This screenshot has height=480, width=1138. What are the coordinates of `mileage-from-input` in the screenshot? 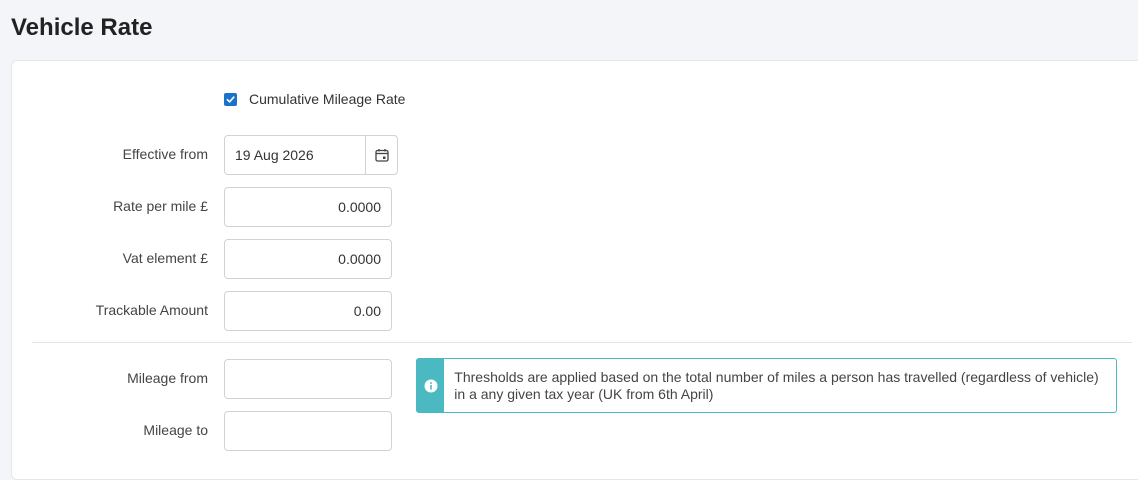 It's located at (308, 379).